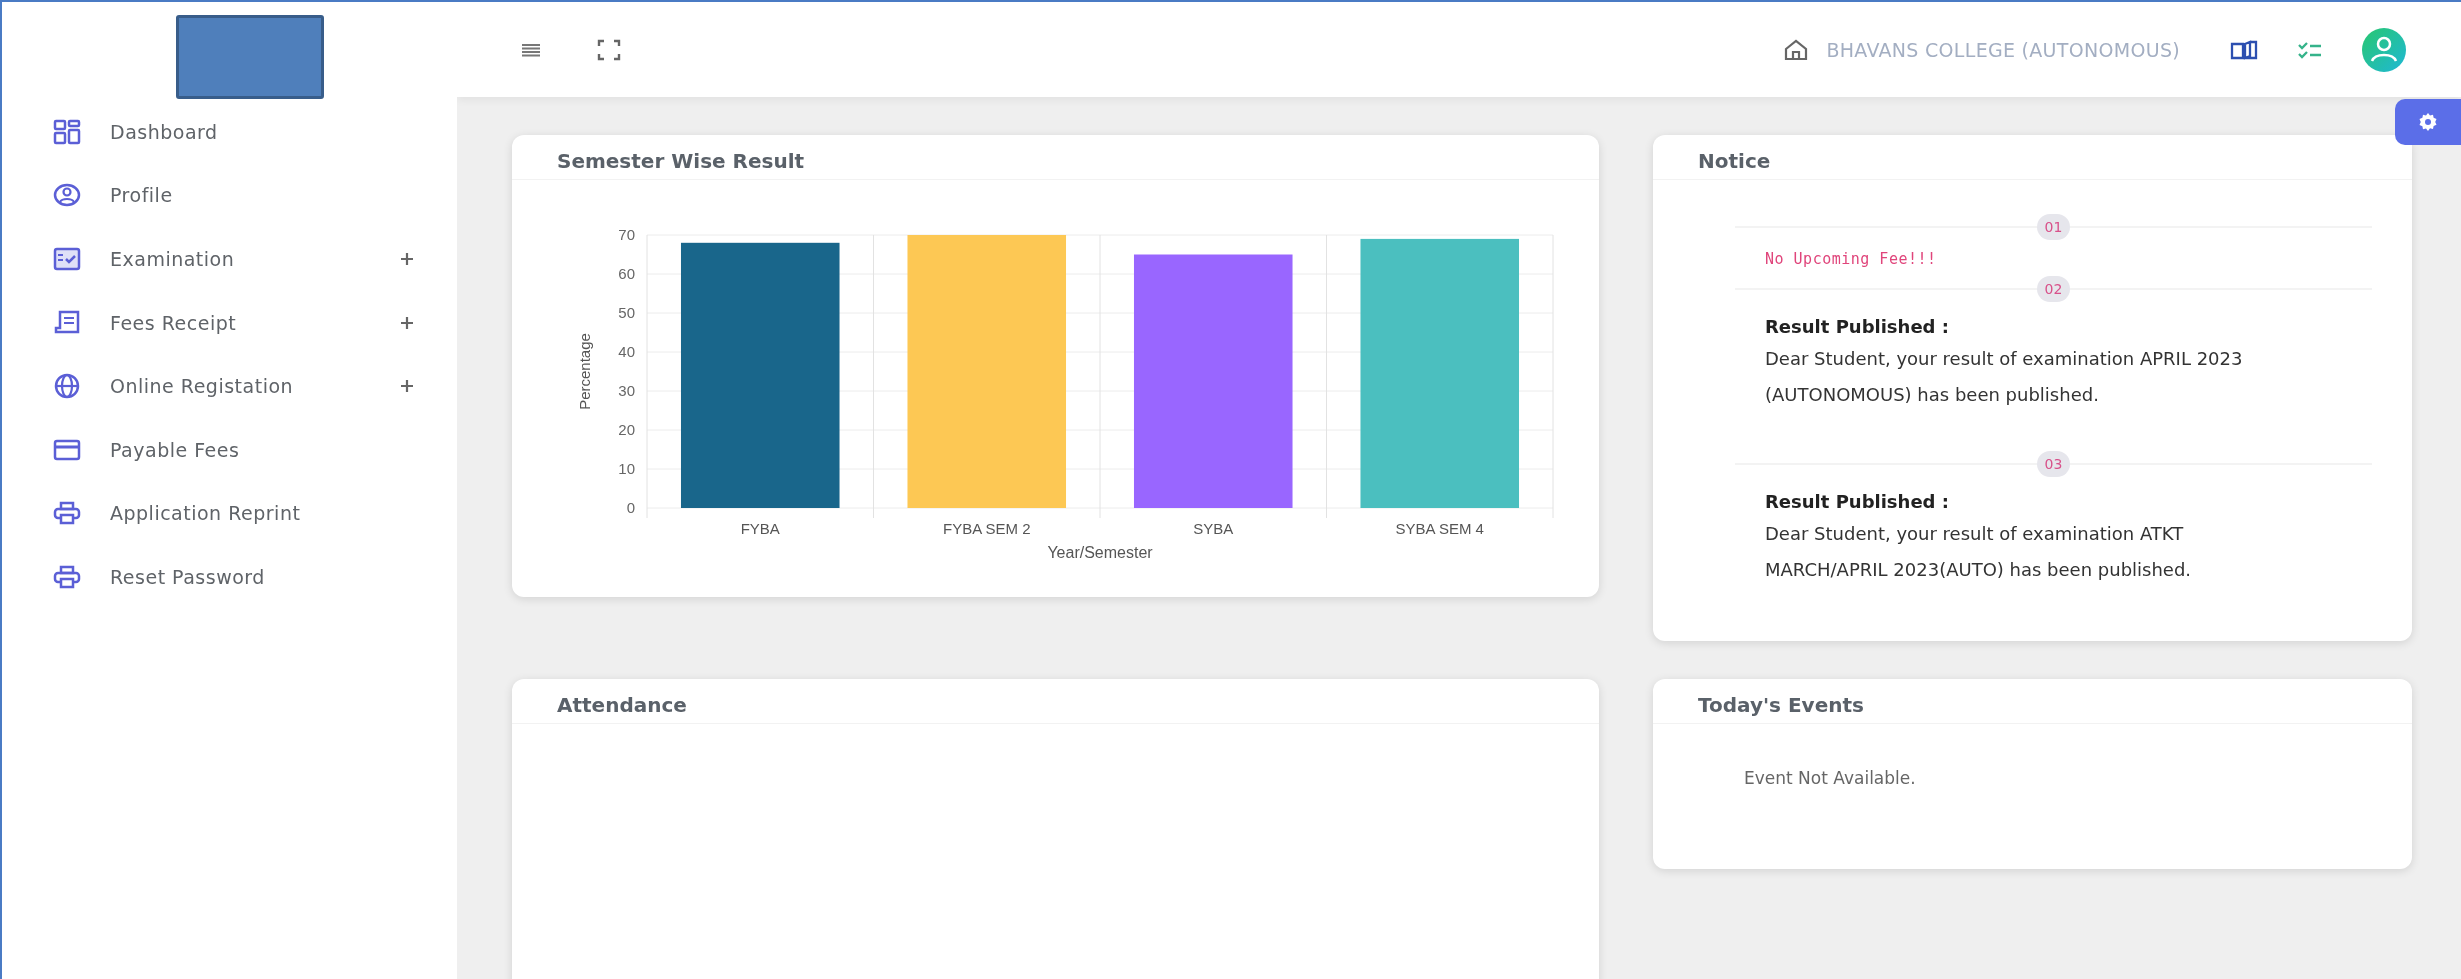 The height and width of the screenshot is (979, 2461). Describe the element at coordinates (229, 386) in the screenshot. I see `sidebar-item: Online Registation` at that location.